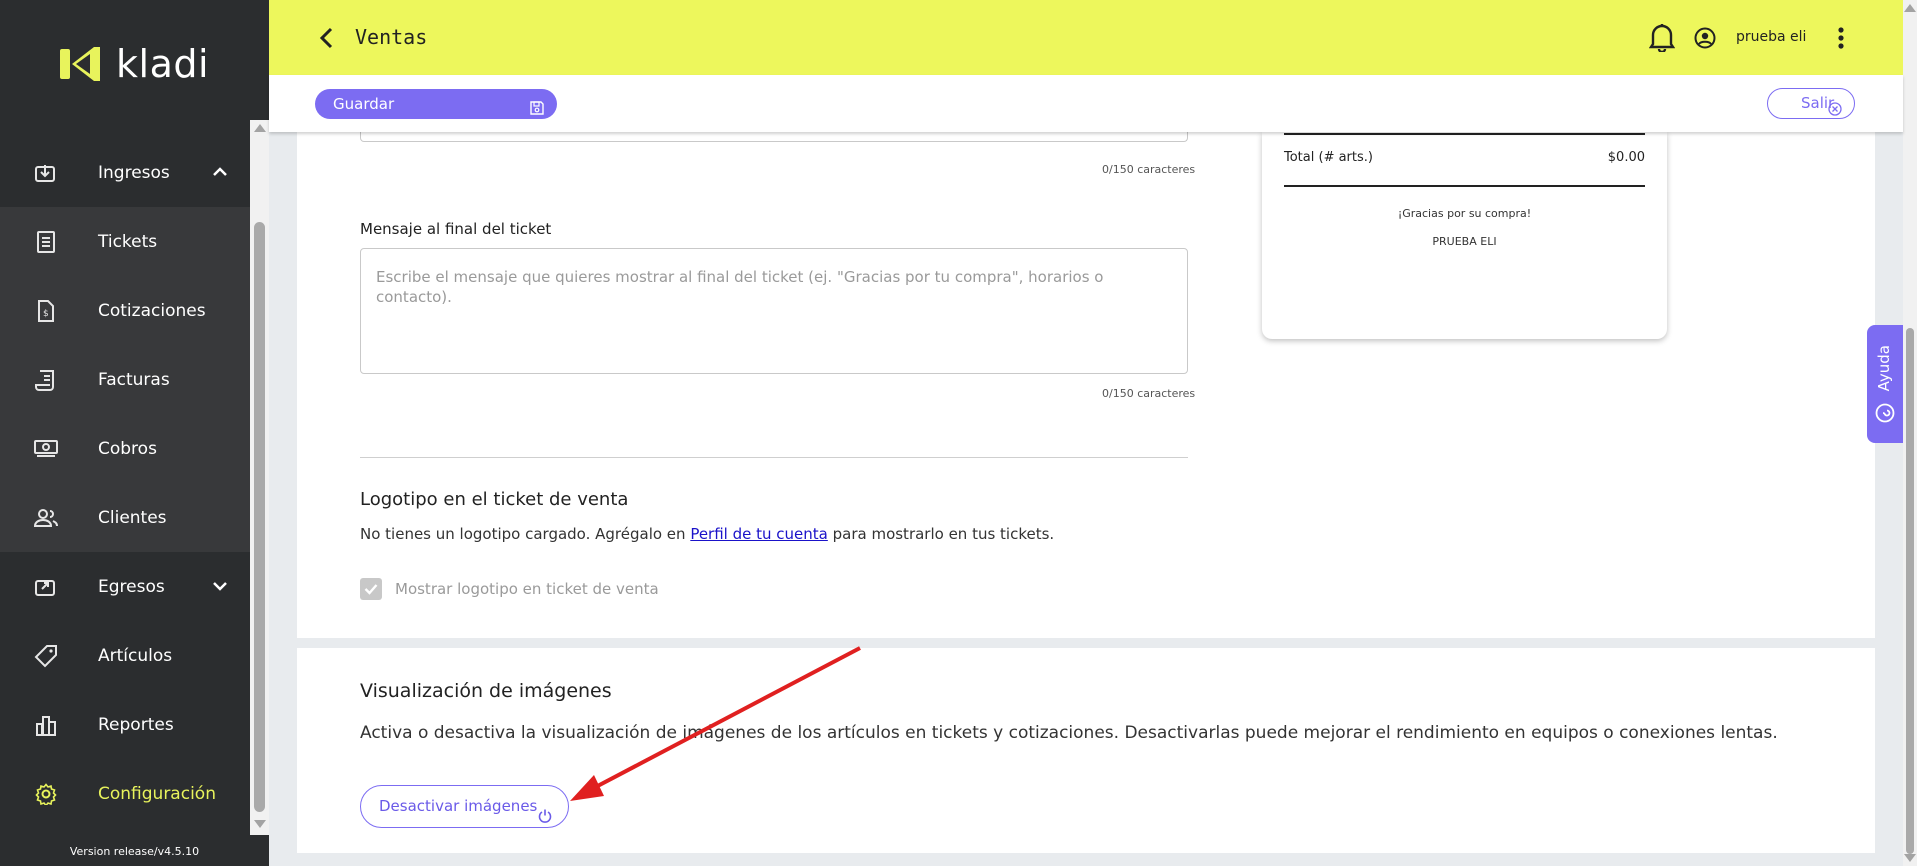 The image size is (1917, 866). What do you see at coordinates (364, 104) in the screenshot?
I see `save-button-label: Guardar` at bounding box center [364, 104].